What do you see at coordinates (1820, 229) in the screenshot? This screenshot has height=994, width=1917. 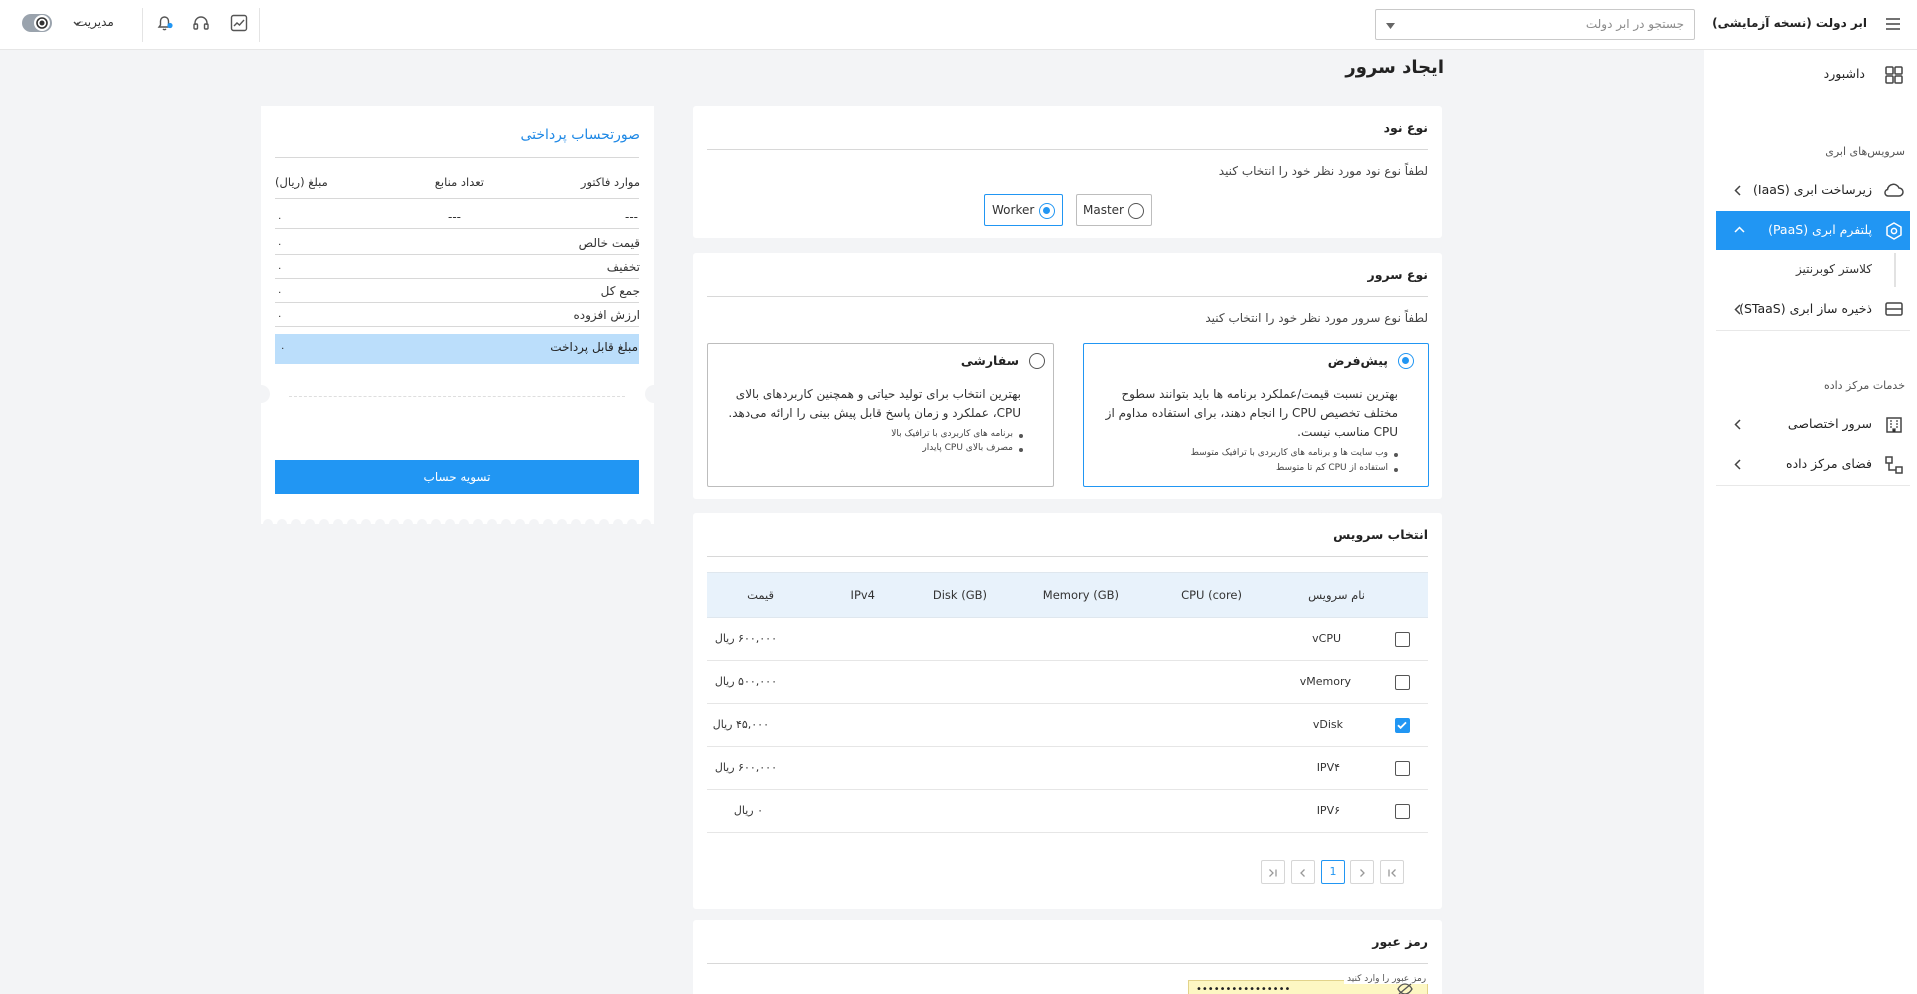 I see `sidebar-item-label: پلتفرم ابری (PaaS)` at bounding box center [1820, 229].